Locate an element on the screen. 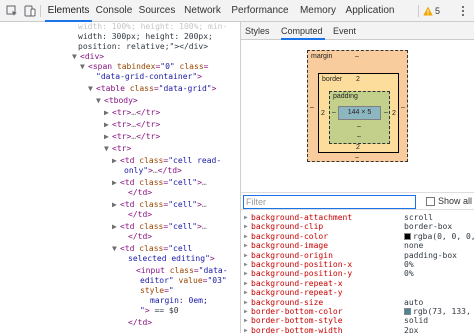 The height and width of the screenshot is (333, 474). tab-elements: Elements is located at coordinates (68, 11).